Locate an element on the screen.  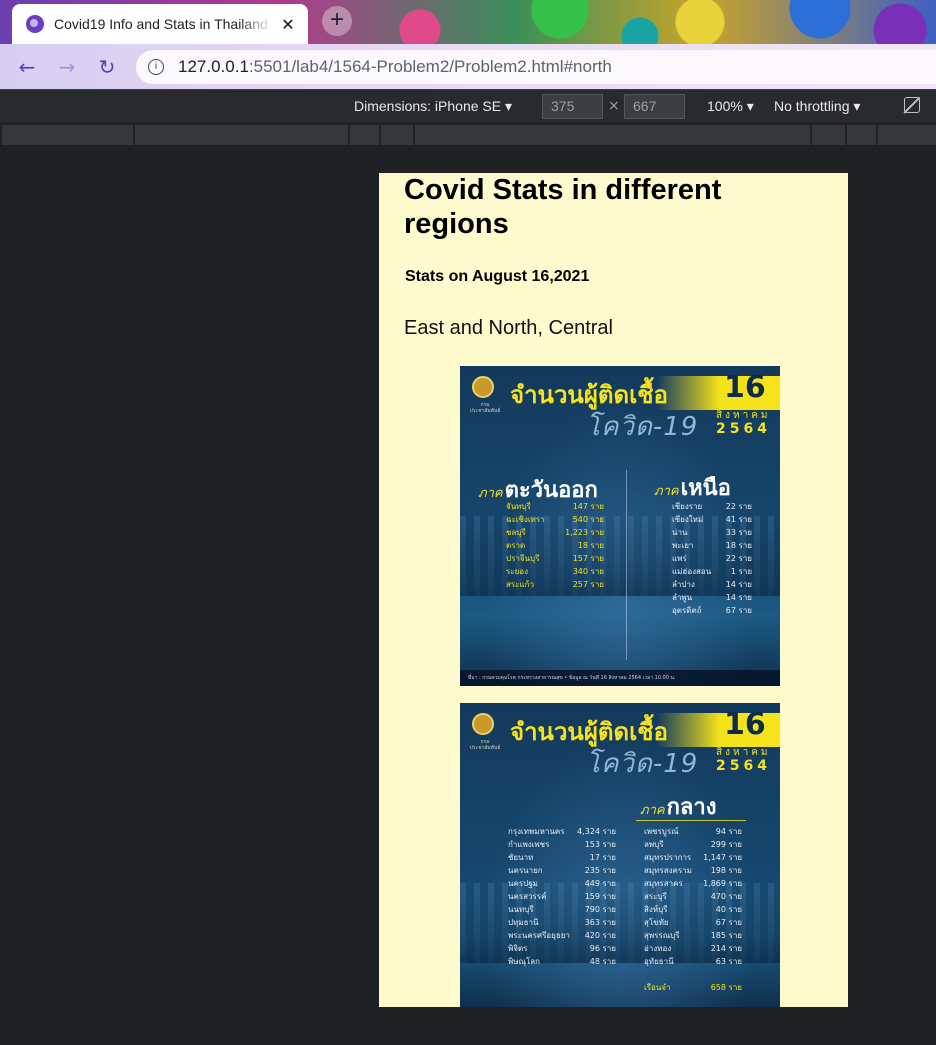
case-count: 790 ราย is located at coordinates (600, 909).